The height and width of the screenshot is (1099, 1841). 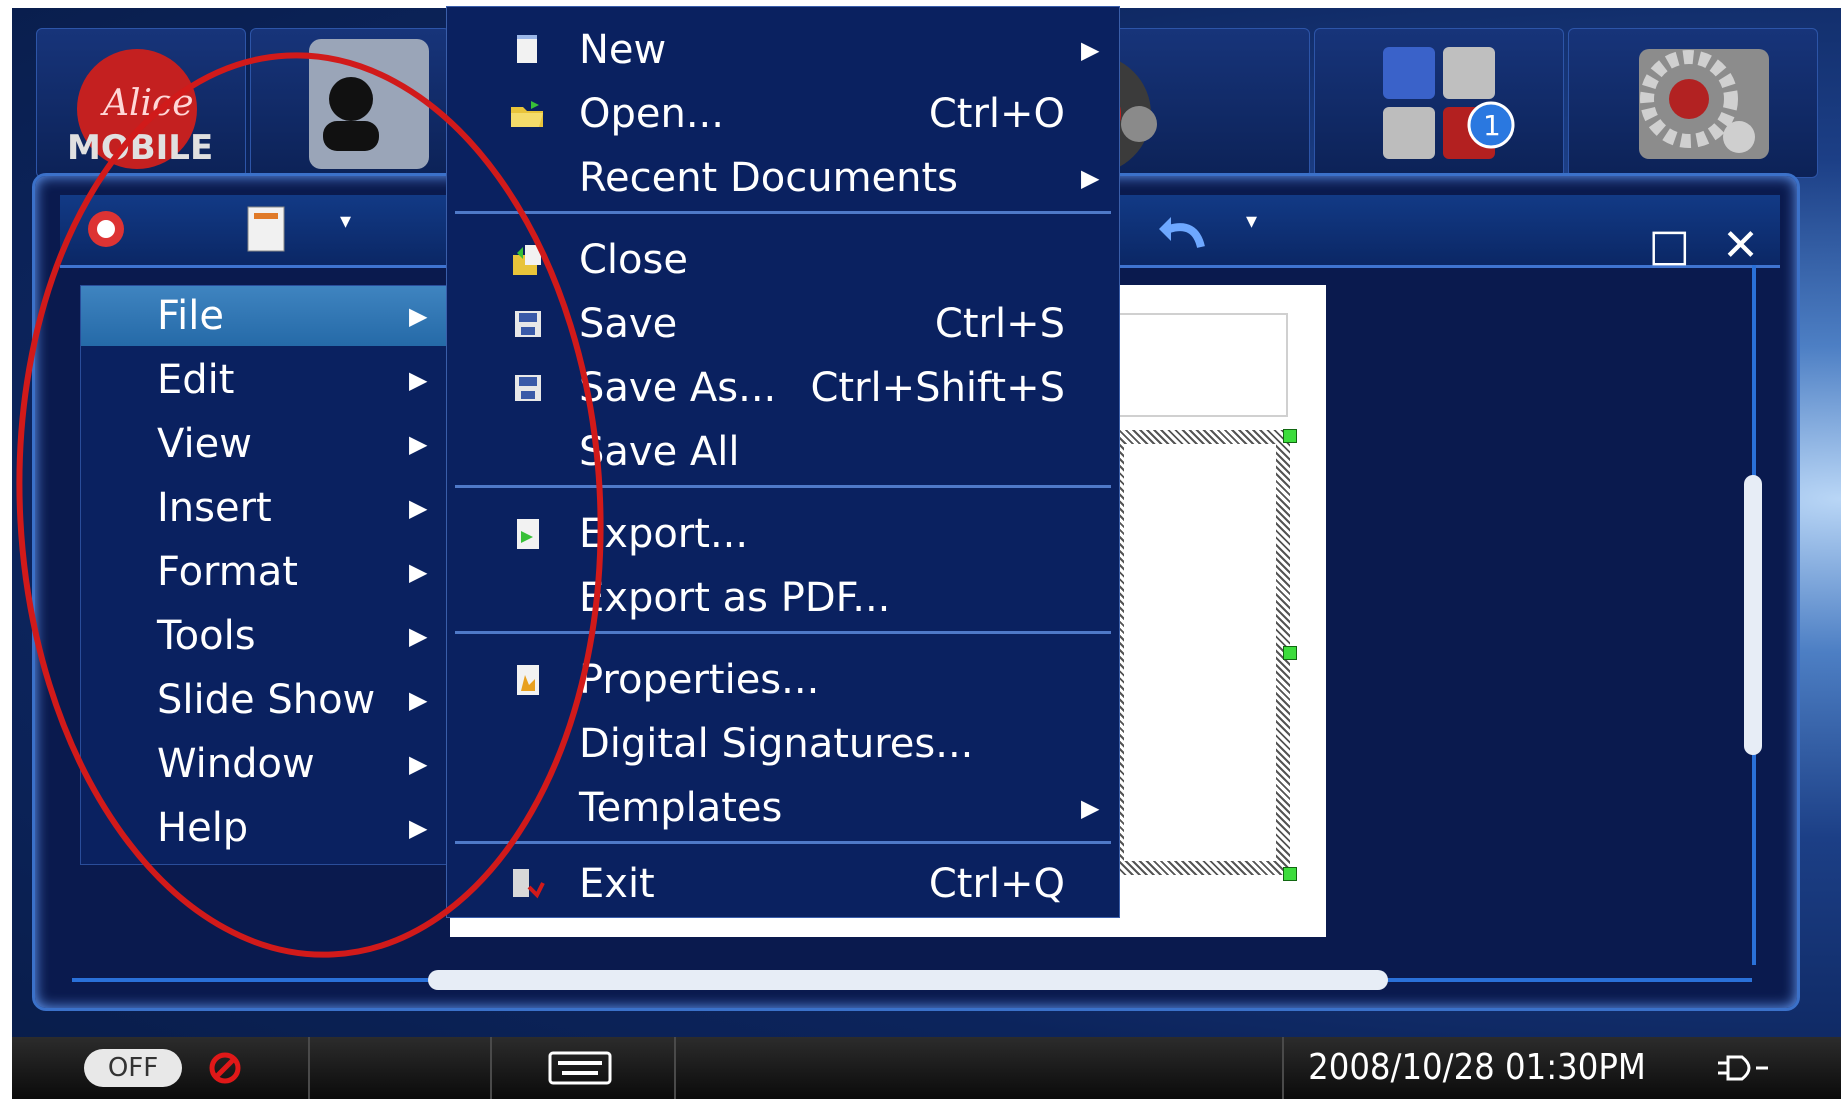 I want to click on no-connection-icon, so click(x=225, y=1068).